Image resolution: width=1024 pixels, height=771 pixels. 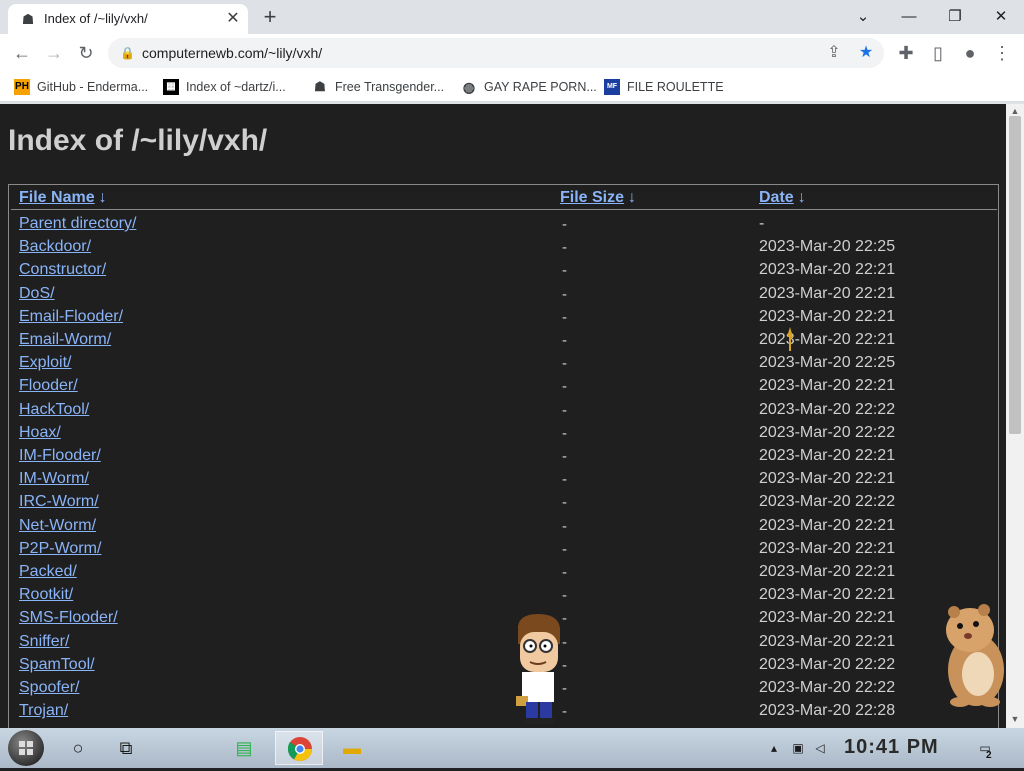 I want to click on file-link: Packed/, so click(x=48, y=572).